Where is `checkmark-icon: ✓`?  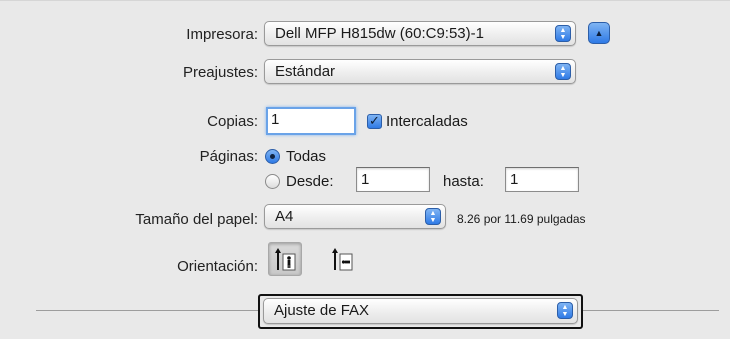 checkmark-icon: ✓ is located at coordinates (374, 120).